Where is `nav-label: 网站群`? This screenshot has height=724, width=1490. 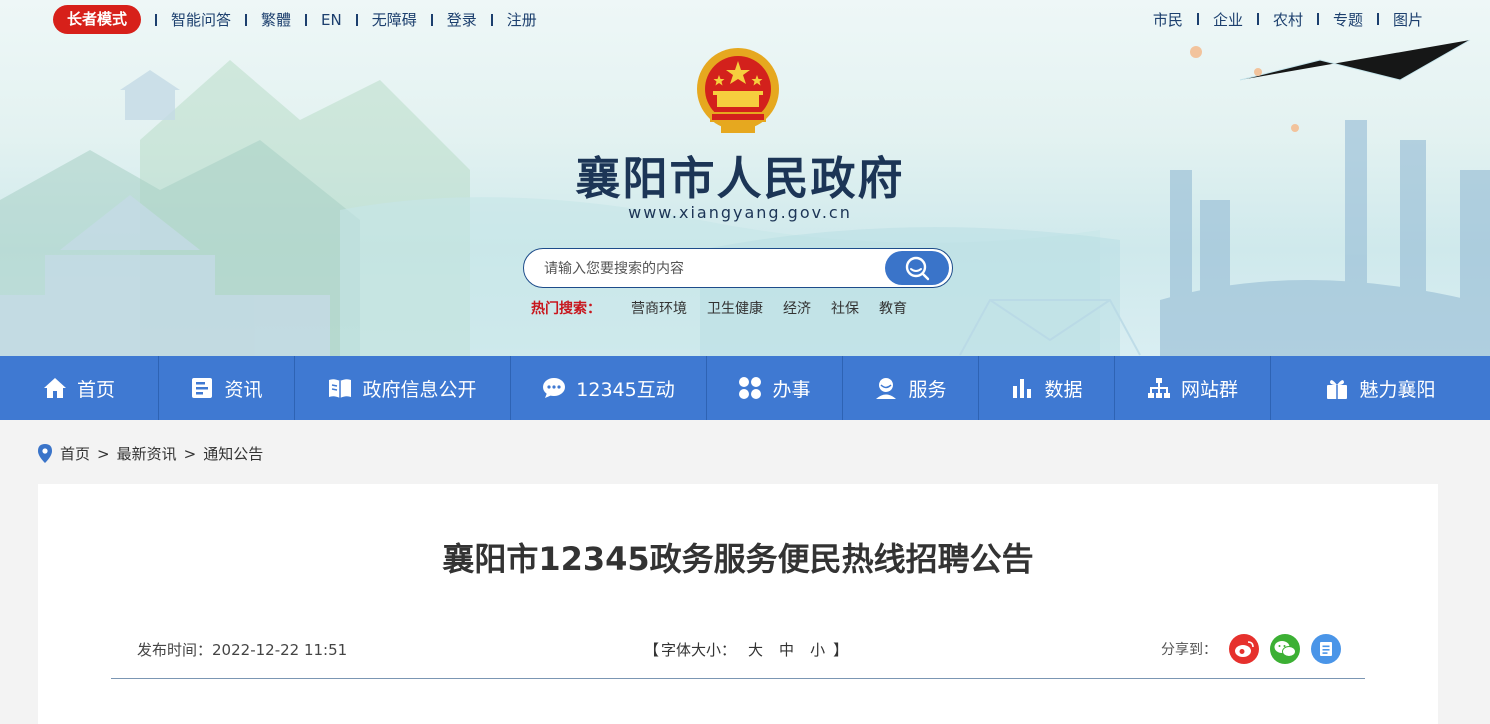
nav-label: 网站群 is located at coordinates (1209, 389).